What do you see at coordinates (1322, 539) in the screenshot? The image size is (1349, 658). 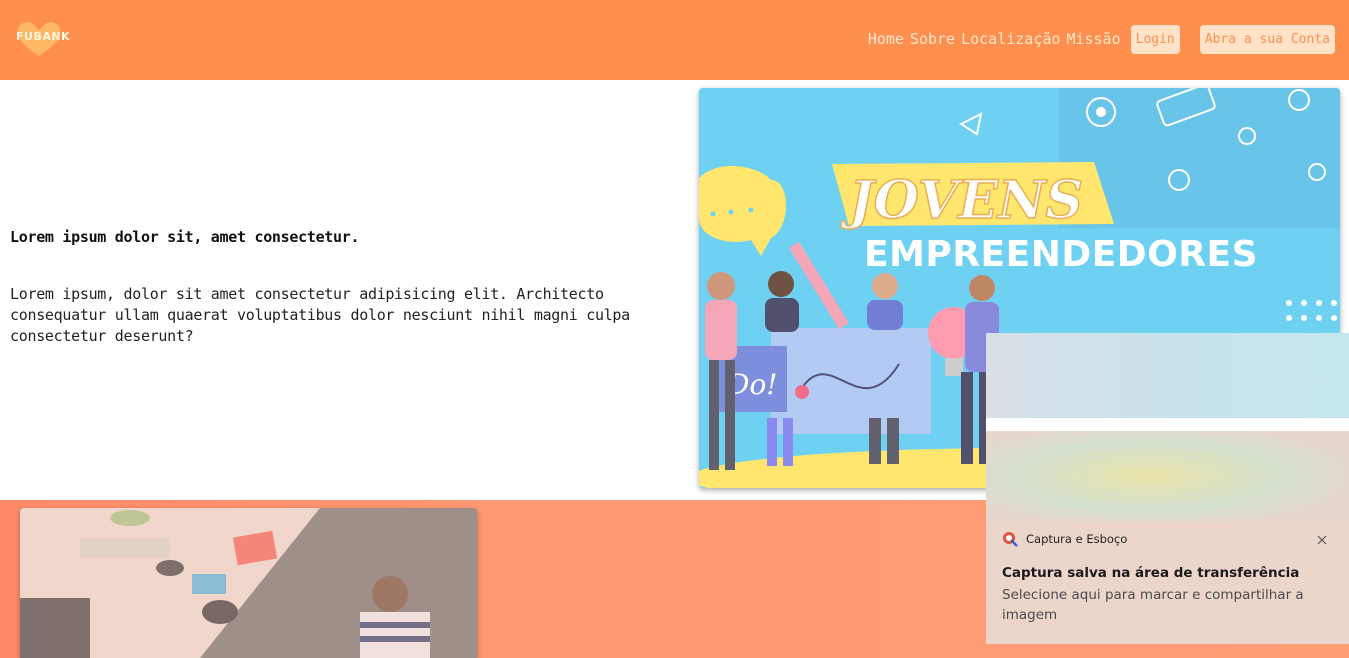 I see `close-icon` at bounding box center [1322, 539].